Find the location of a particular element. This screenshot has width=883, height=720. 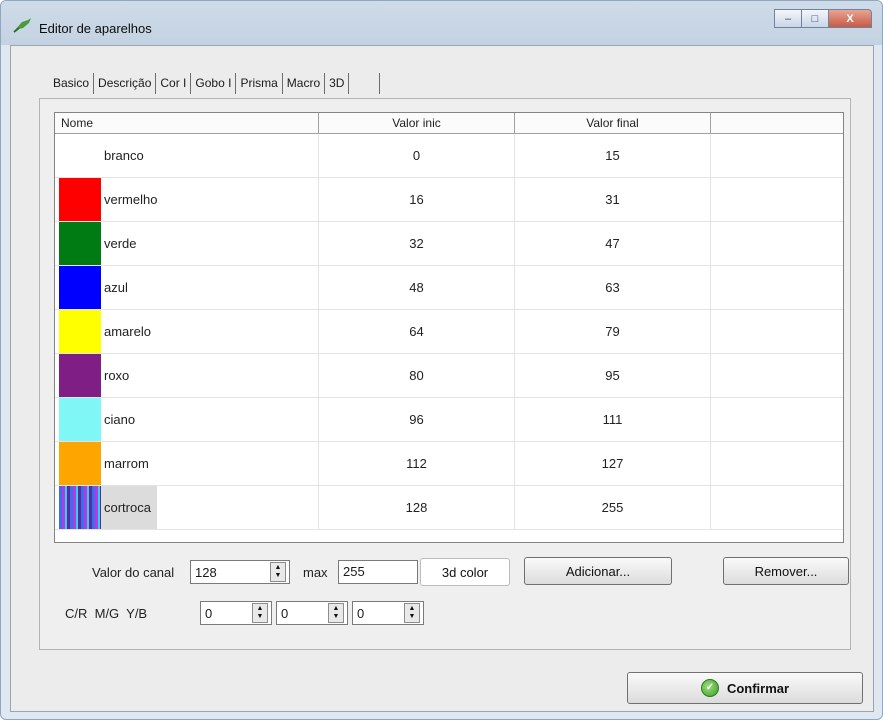

table-row: branco 0 15 is located at coordinates (449, 156).